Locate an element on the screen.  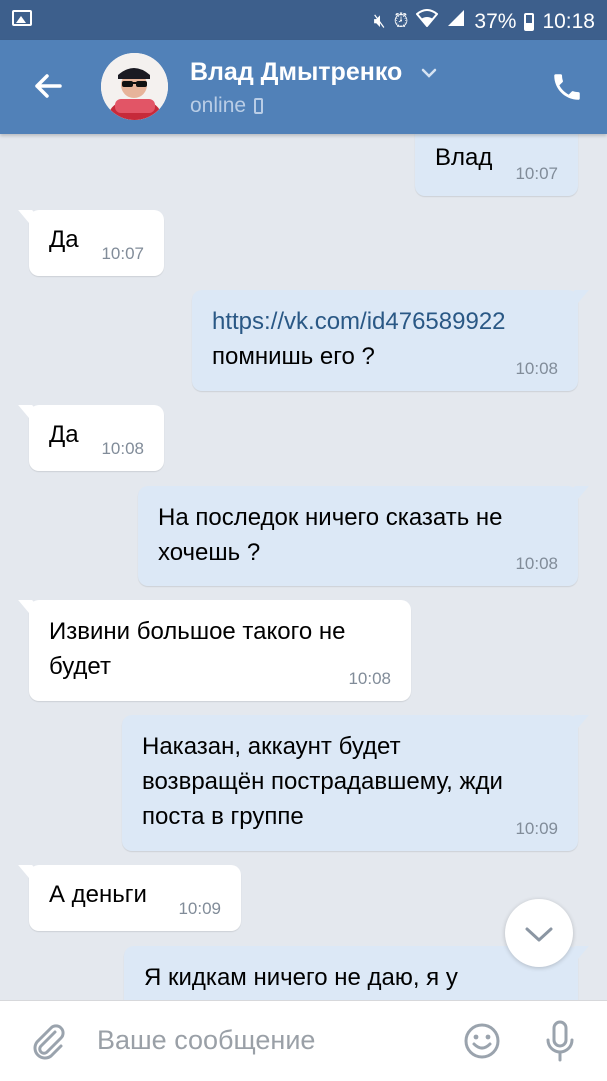
message-out: Влад 10:07 is located at coordinates (496, 165).